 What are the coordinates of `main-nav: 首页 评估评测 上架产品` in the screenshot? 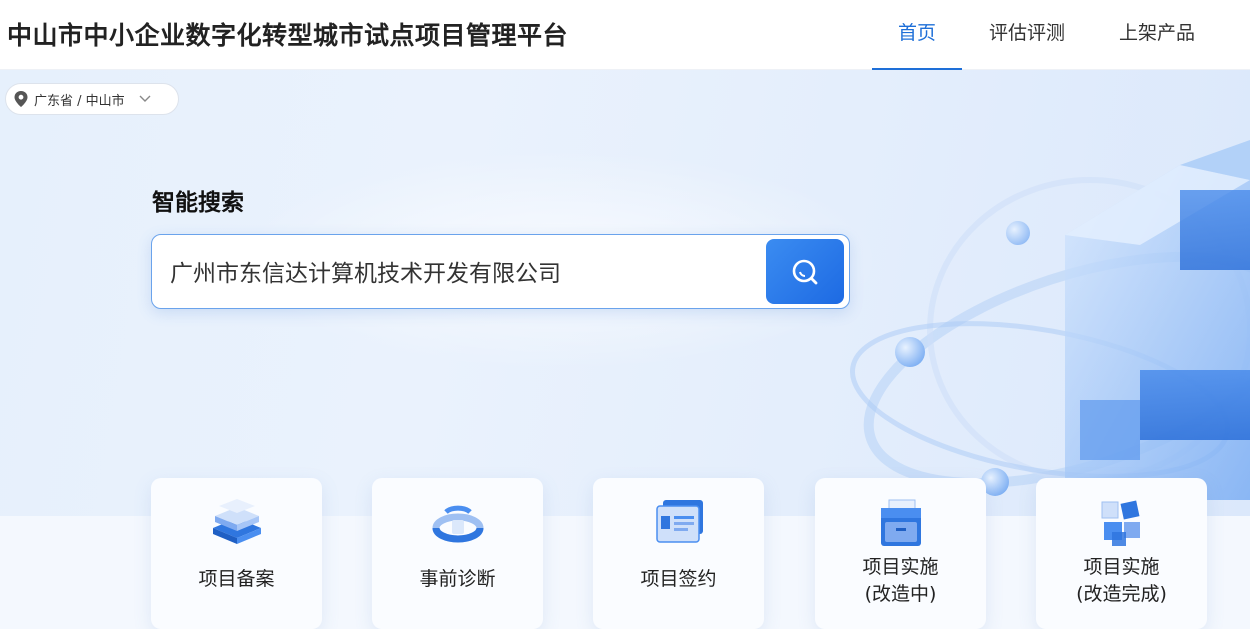 It's located at (1047, 35).